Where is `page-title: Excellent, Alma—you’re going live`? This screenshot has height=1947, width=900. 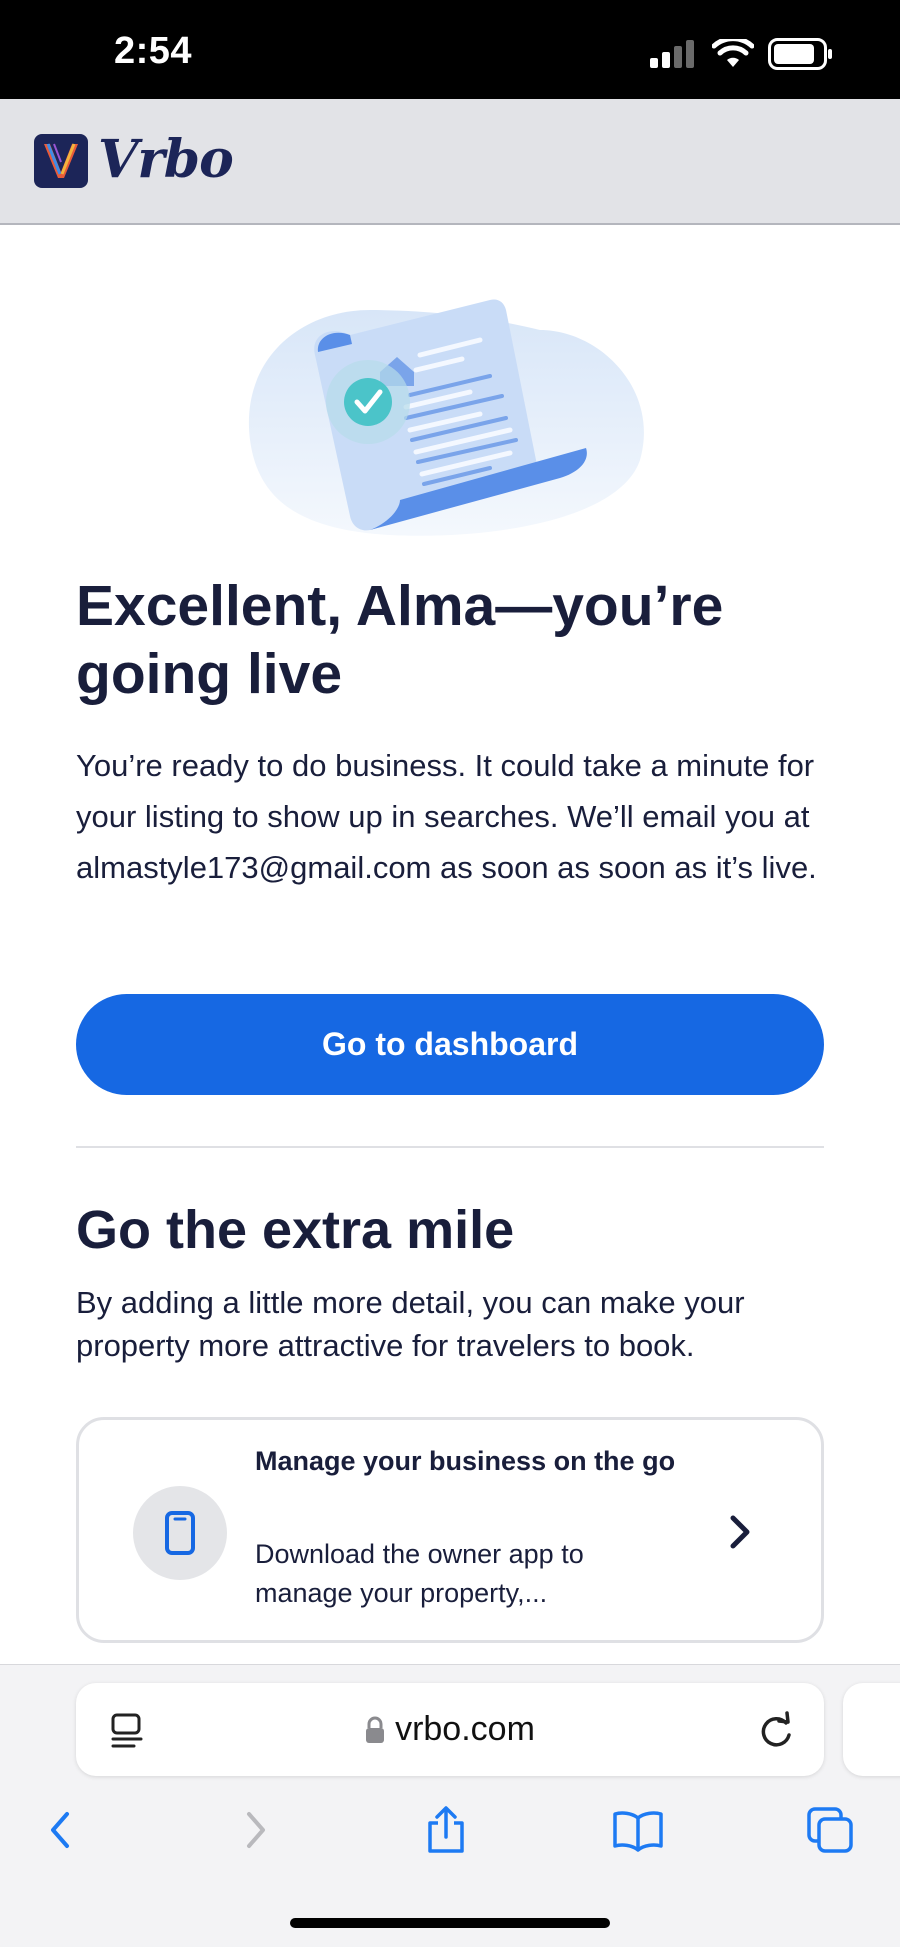
page-title: Excellent, Alma—you’re going live is located at coordinates (400, 640).